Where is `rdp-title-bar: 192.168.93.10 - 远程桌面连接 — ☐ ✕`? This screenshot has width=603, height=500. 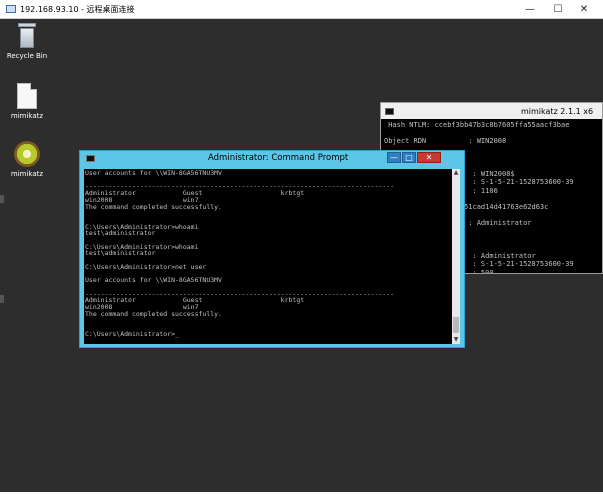 rdp-title-bar: 192.168.93.10 - 远程桌面连接 — ☐ ✕ is located at coordinates (301, 9).